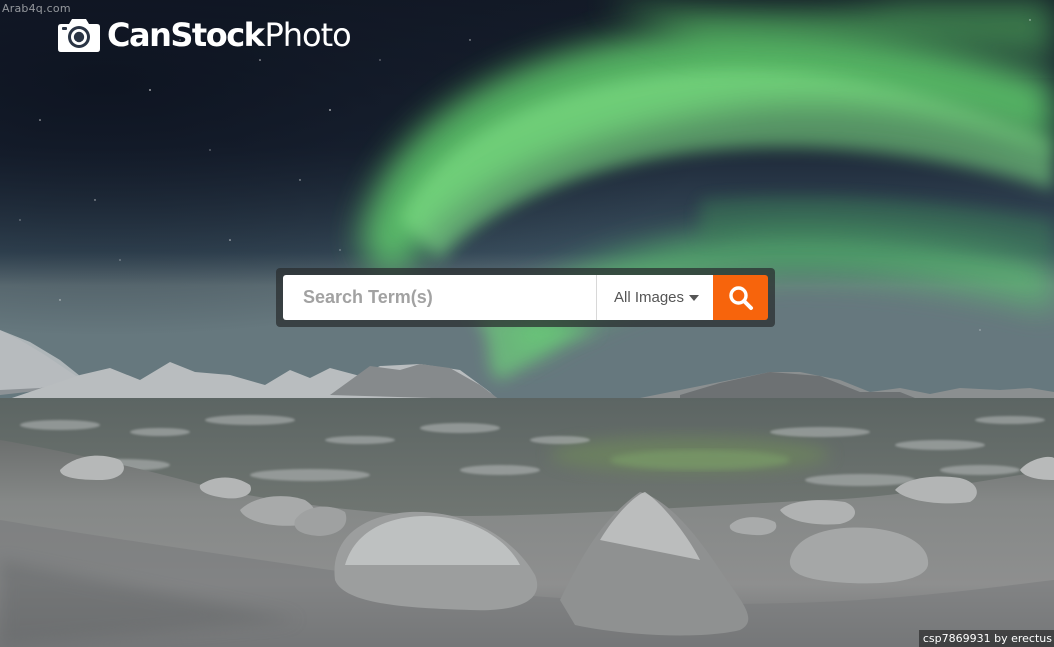  What do you see at coordinates (36, 8) in the screenshot?
I see `watermark-text: Arab4q.com` at bounding box center [36, 8].